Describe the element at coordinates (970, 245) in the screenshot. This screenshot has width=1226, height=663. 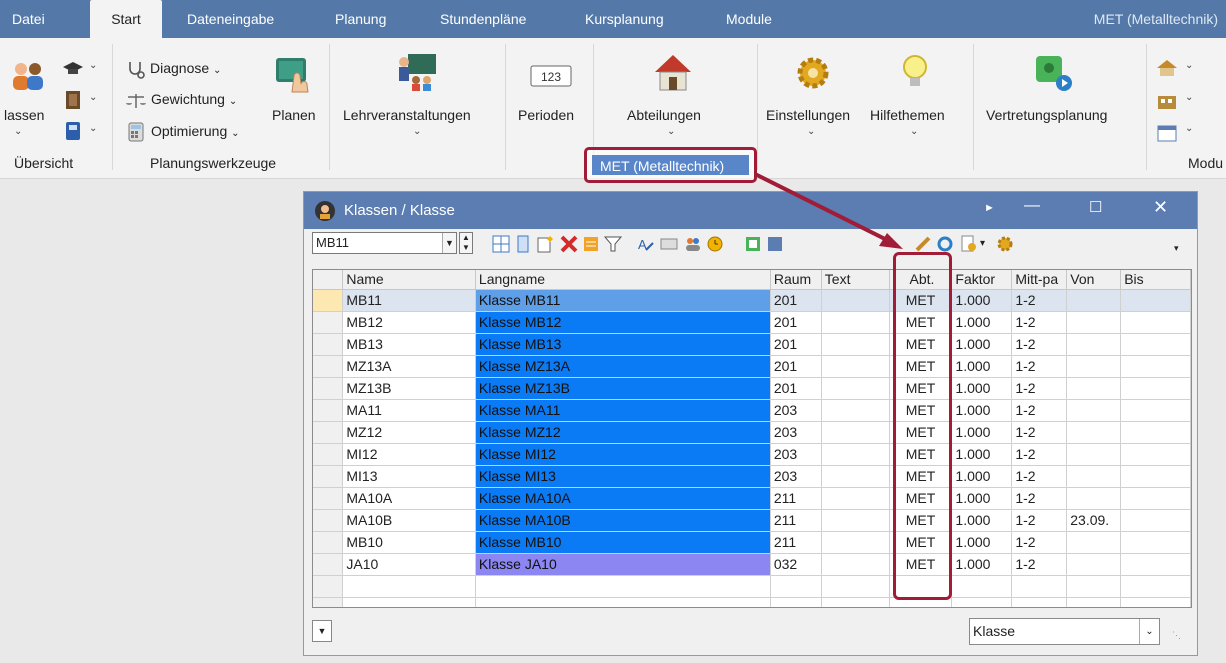
I see `document-gear-icon` at that location.